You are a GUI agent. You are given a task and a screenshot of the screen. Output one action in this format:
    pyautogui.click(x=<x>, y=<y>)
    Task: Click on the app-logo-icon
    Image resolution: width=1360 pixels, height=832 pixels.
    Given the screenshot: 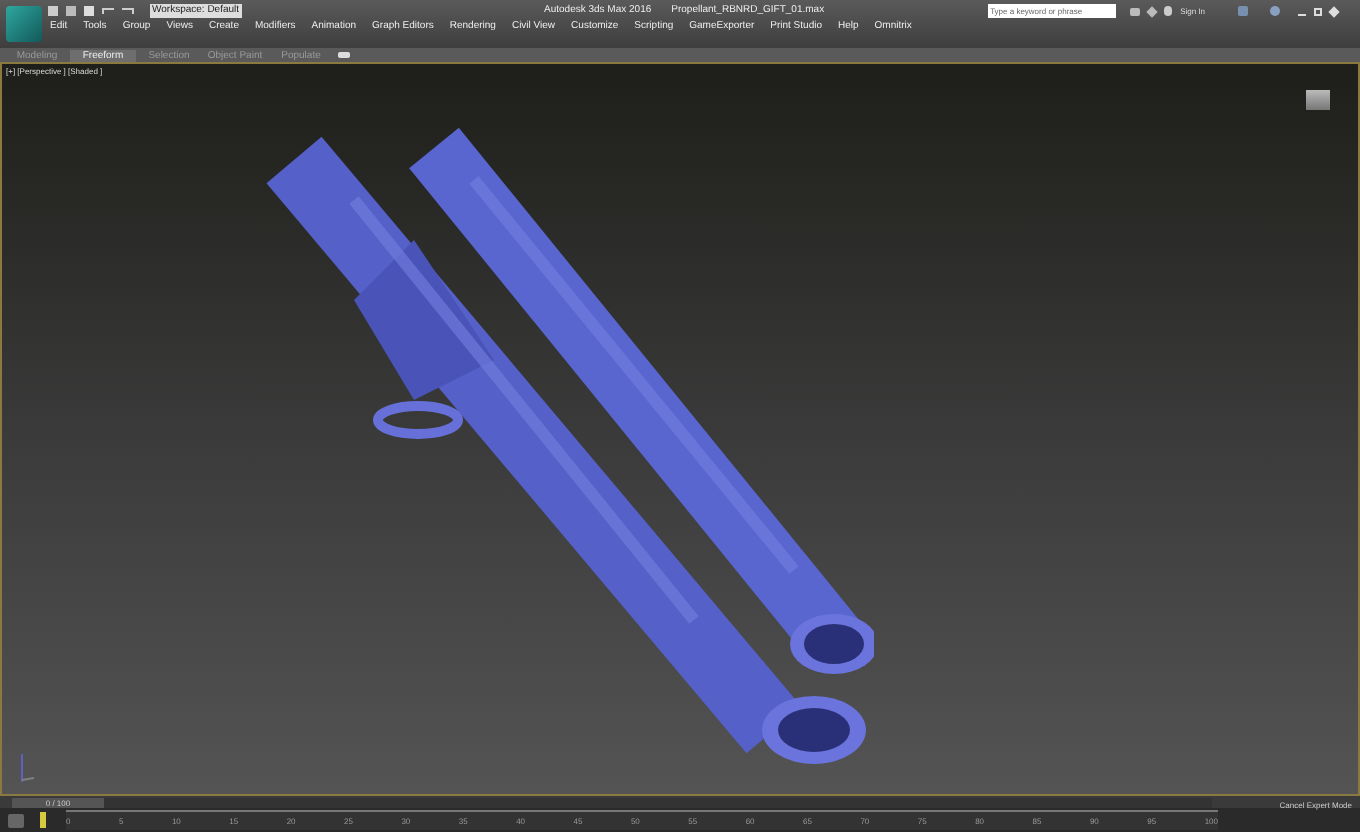 What is the action you would take?
    pyautogui.click(x=24, y=24)
    